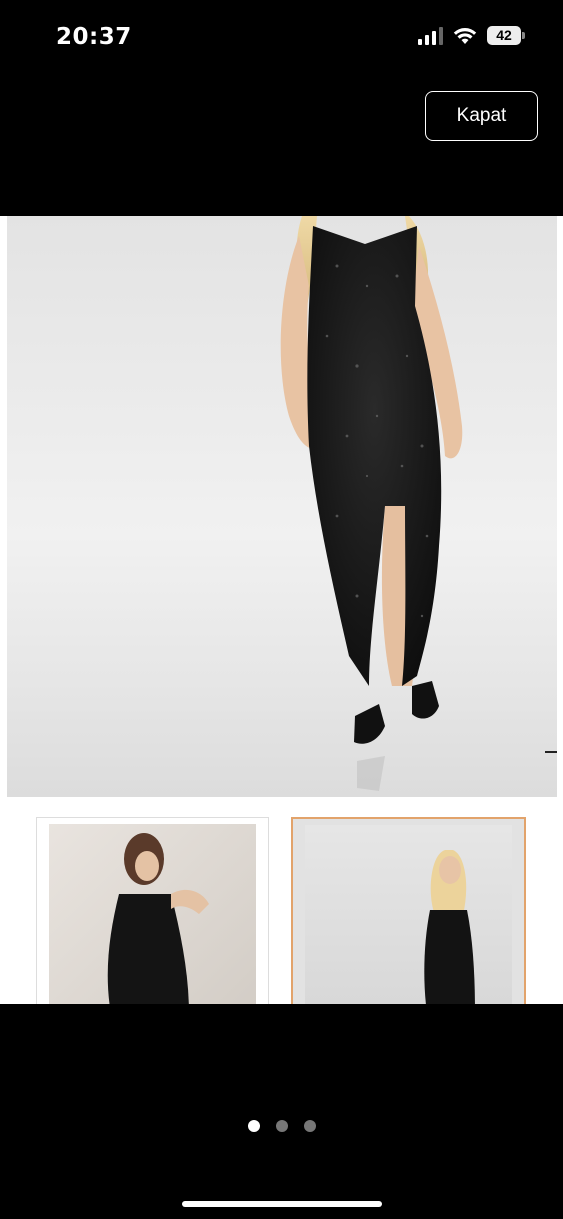 This screenshot has height=1219, width=563. I want to click on home-indicator, so click(282, 1204).